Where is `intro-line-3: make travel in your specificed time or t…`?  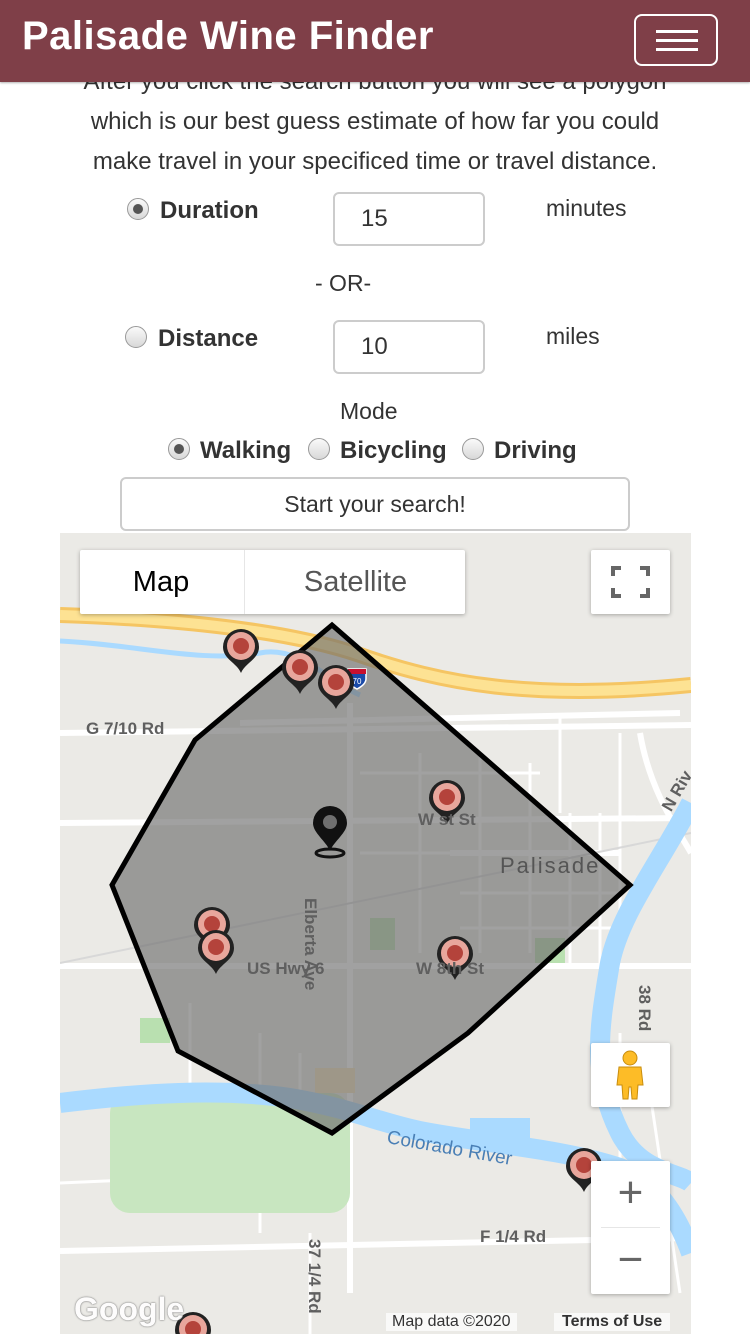
intro-line-3: make travel in your specificed time or t… is located at coordinates (375, 161).